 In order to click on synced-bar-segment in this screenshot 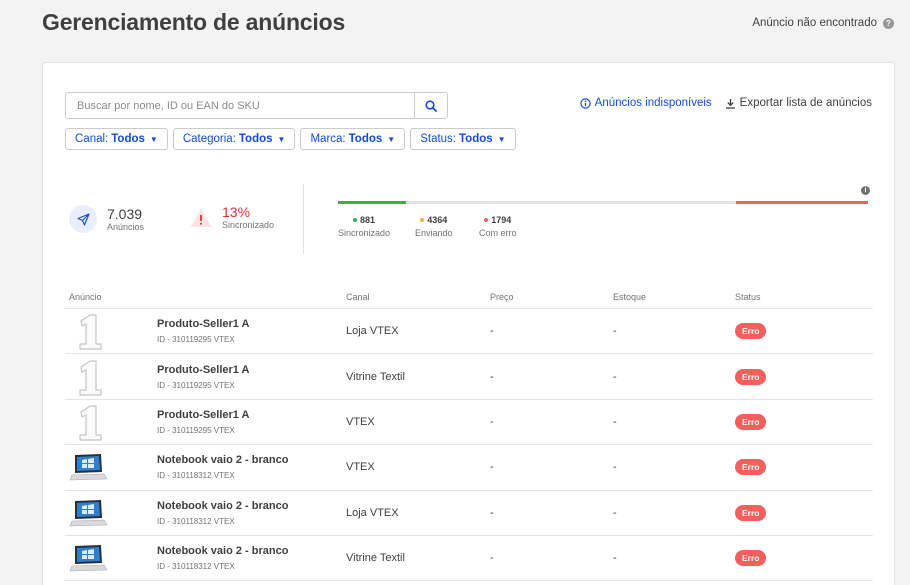, I will do `click(372, 202)`.